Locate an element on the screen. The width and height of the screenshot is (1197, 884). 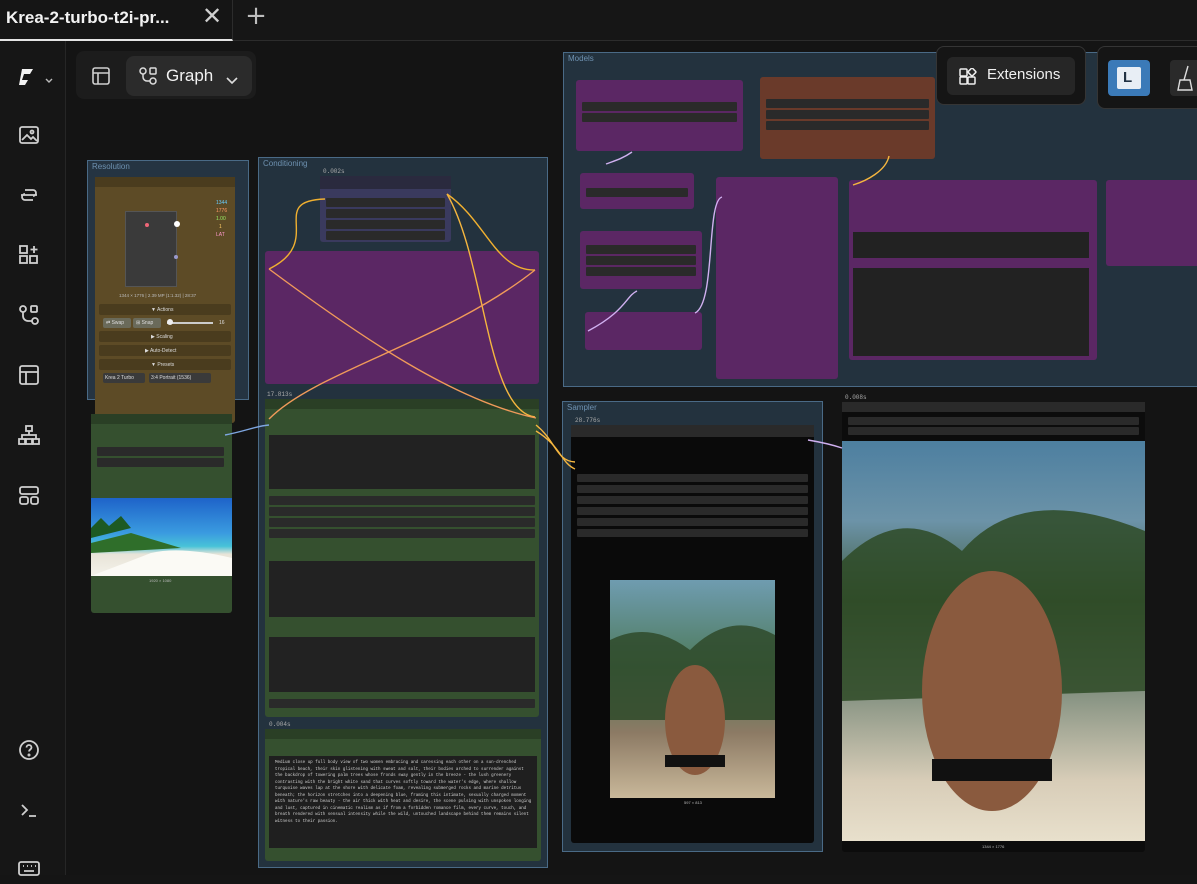
sidebar is located at coordinates (33, 458).